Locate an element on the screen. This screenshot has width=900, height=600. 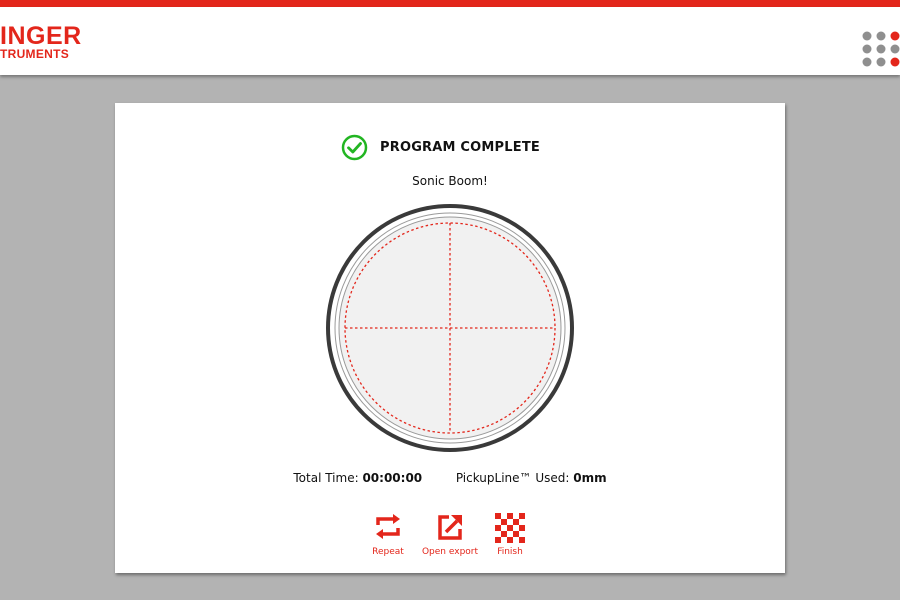
logo-text-line1: INGER is located at coordinates (41, 36).